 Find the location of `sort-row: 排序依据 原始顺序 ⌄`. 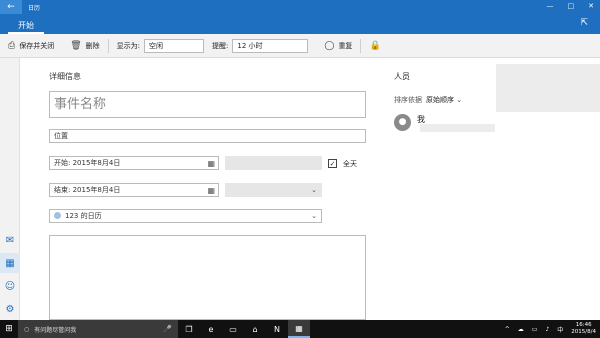

sort-row: 排序依据 原始顺序 ⌄ is located at coordinates (428, 100).